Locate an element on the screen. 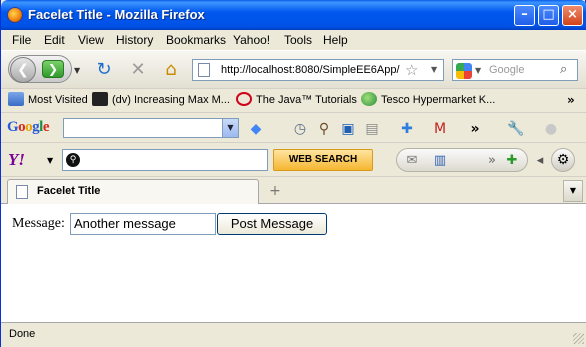 The width and height of the screenshot is (586, 347). sign-in-icon: ● is located at coordinates (551, 129).